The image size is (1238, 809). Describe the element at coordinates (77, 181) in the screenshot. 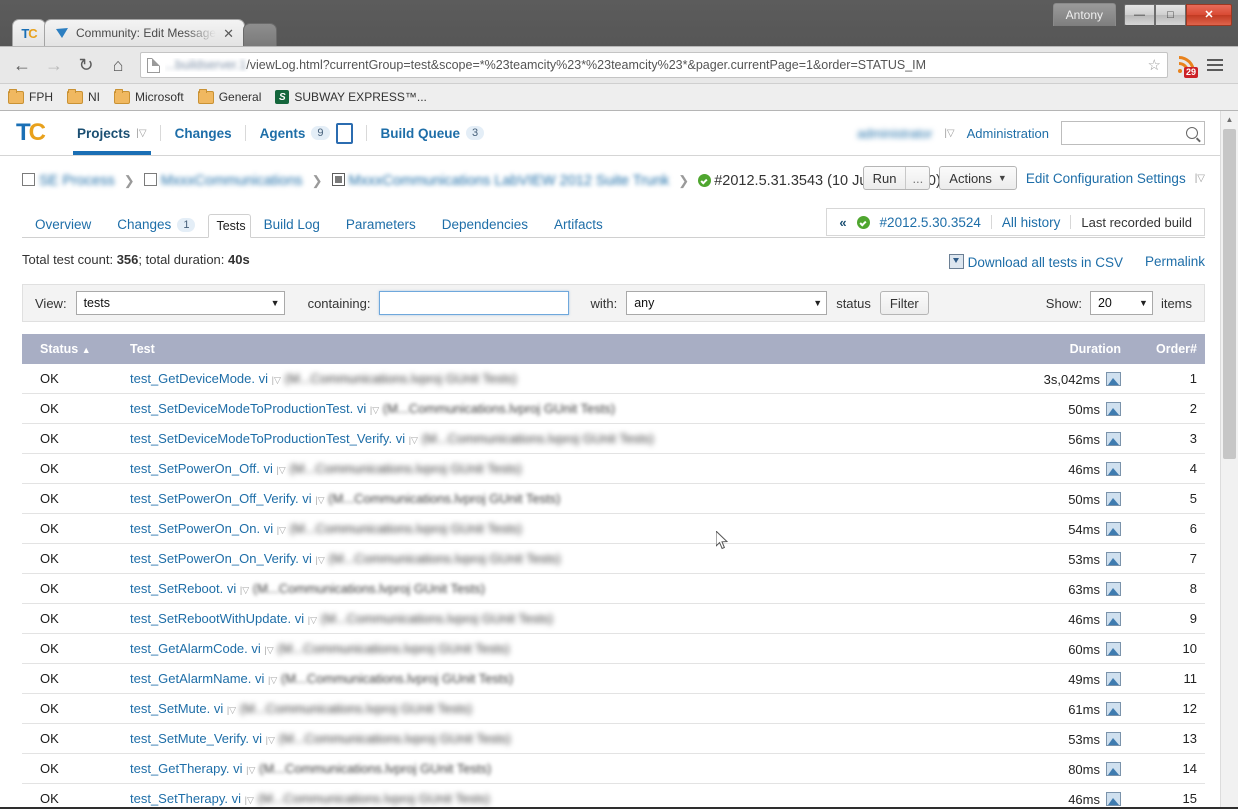

I see `breadcrumb-project-1: SE Process` at that location.